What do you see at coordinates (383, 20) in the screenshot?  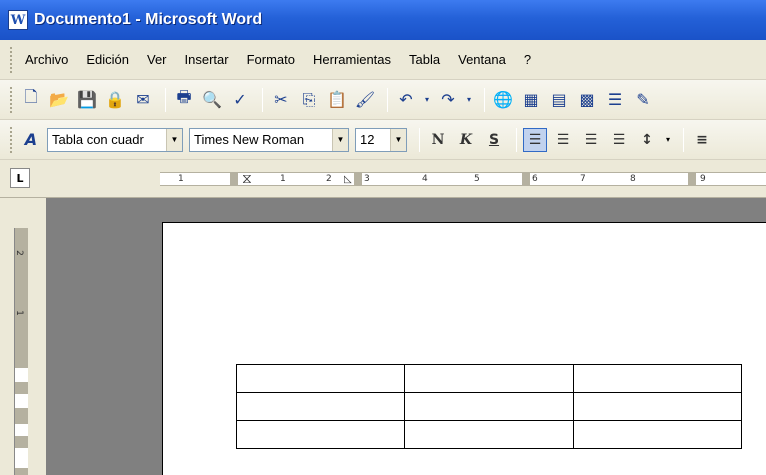 I see `title-bar: W Documento1 - Microsoft Word` at bounding box center [383, 20].